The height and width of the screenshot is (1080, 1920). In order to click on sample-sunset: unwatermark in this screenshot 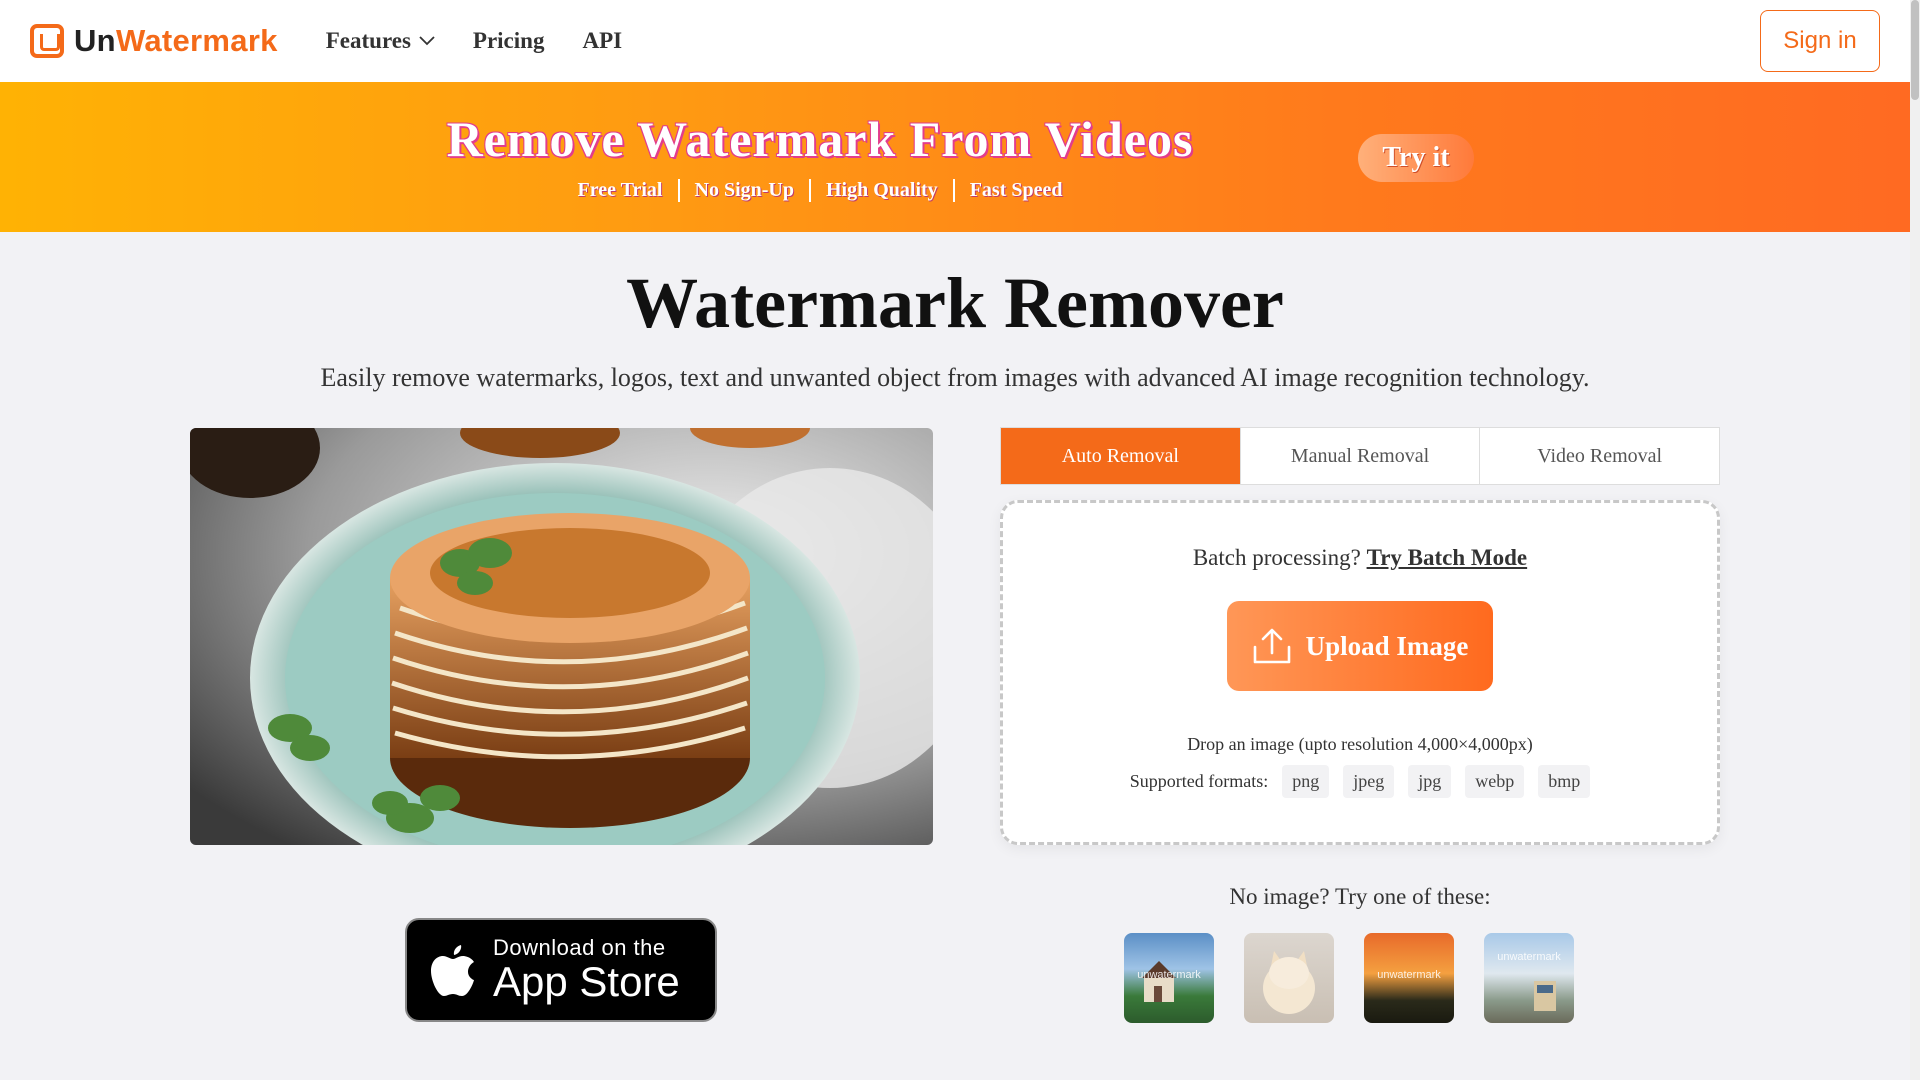, I will do `click(1409, 978)`.